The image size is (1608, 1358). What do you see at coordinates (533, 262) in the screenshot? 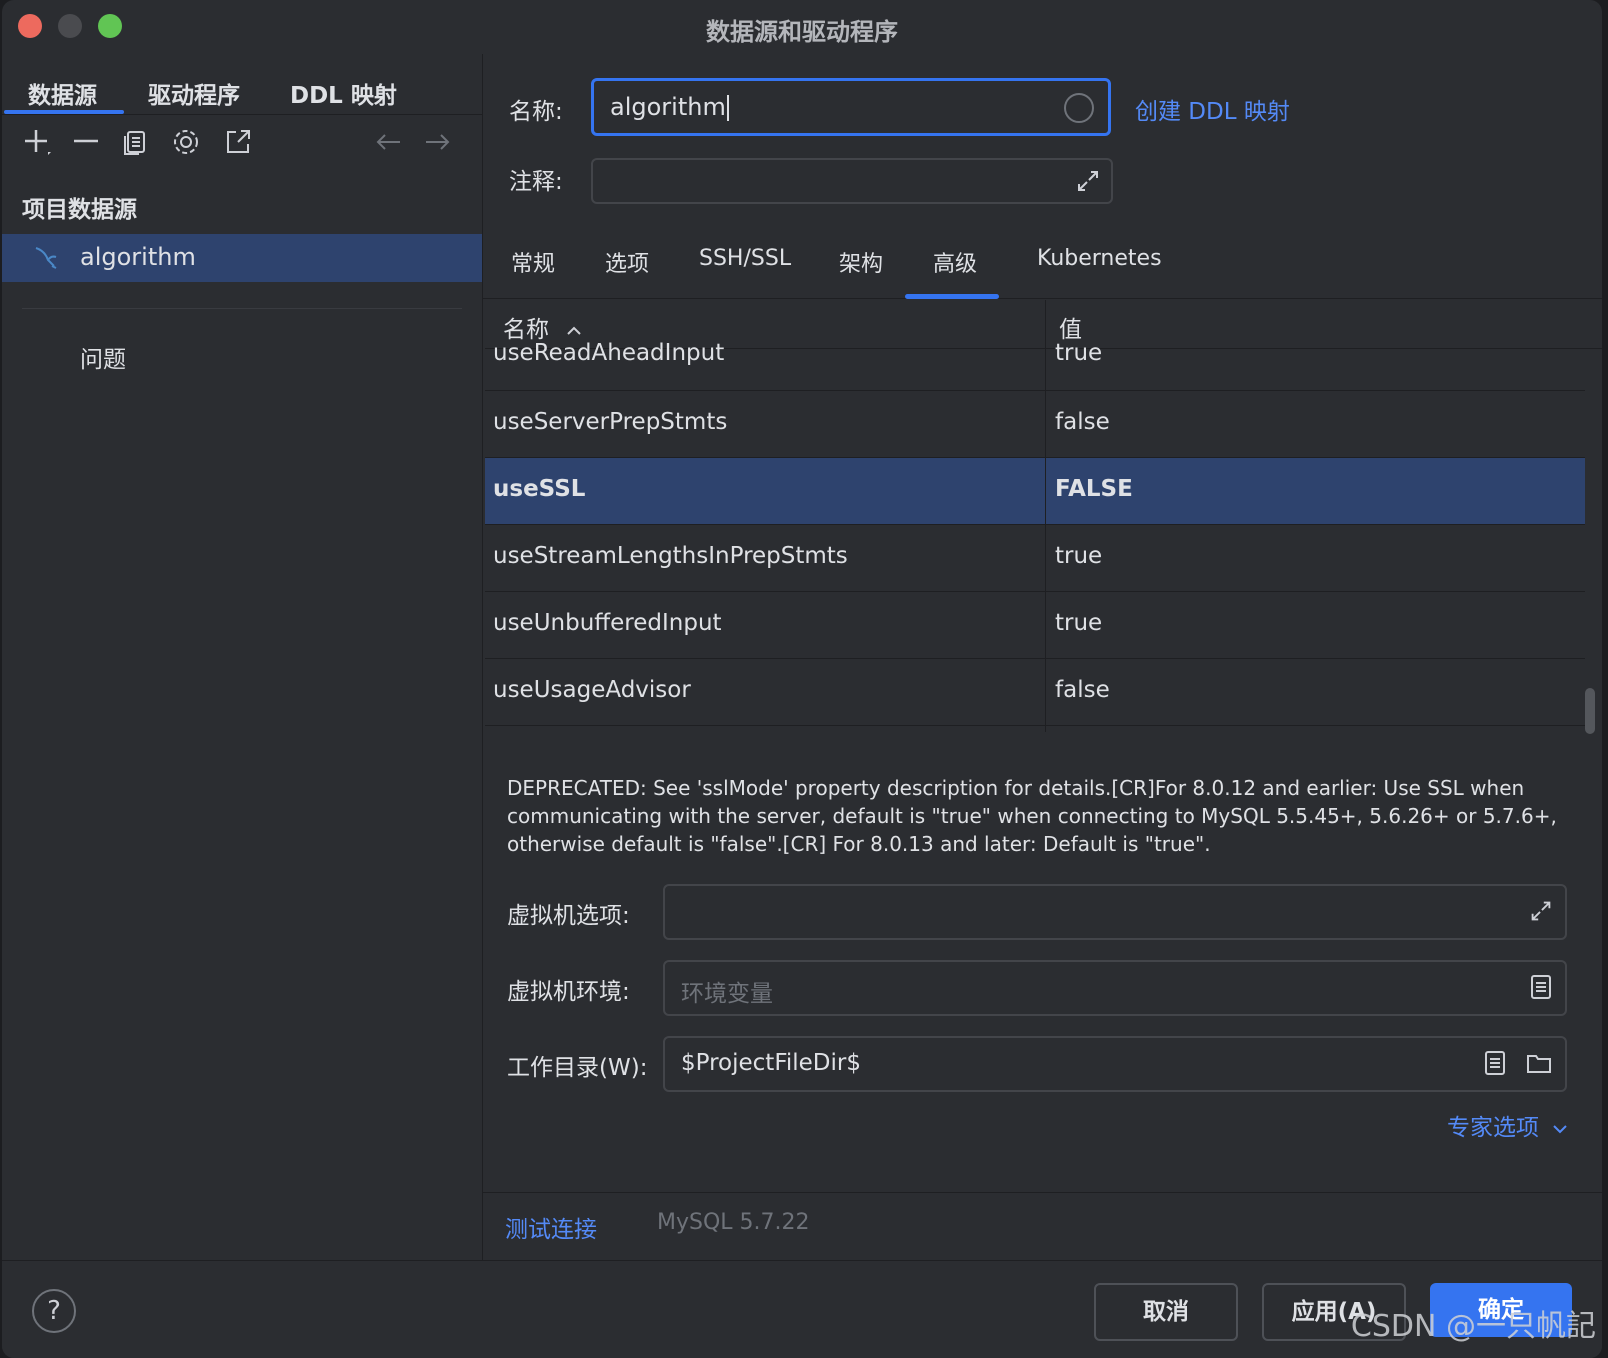
I see `tab-general: 常规` at bounding box center [533, 262].